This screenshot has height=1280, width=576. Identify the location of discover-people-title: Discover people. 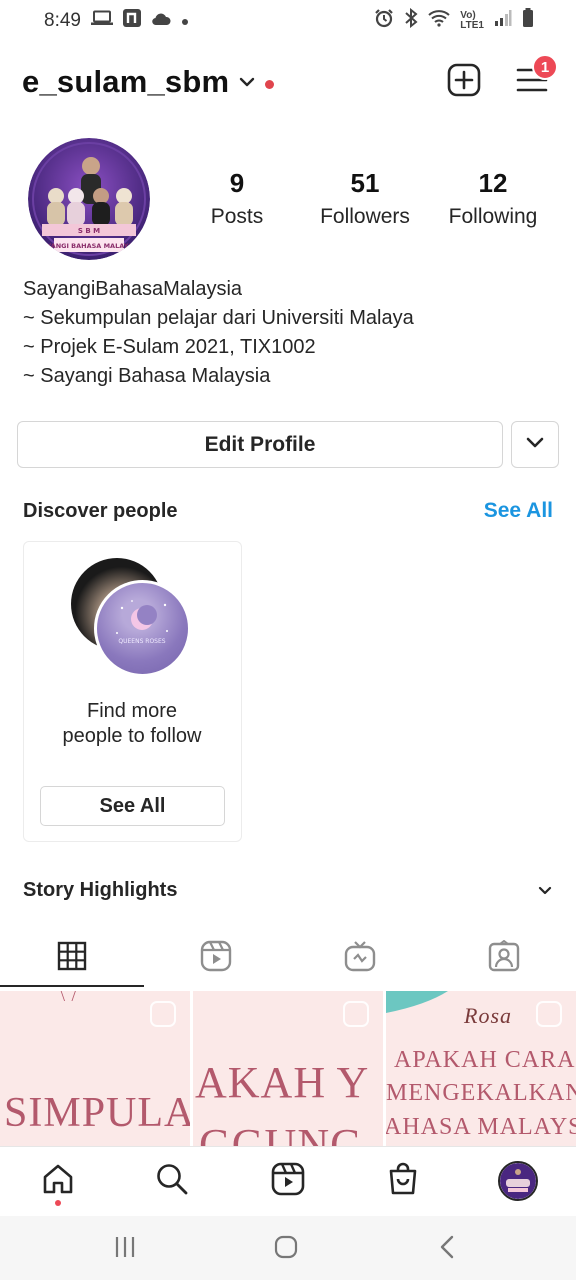
(100, 511).